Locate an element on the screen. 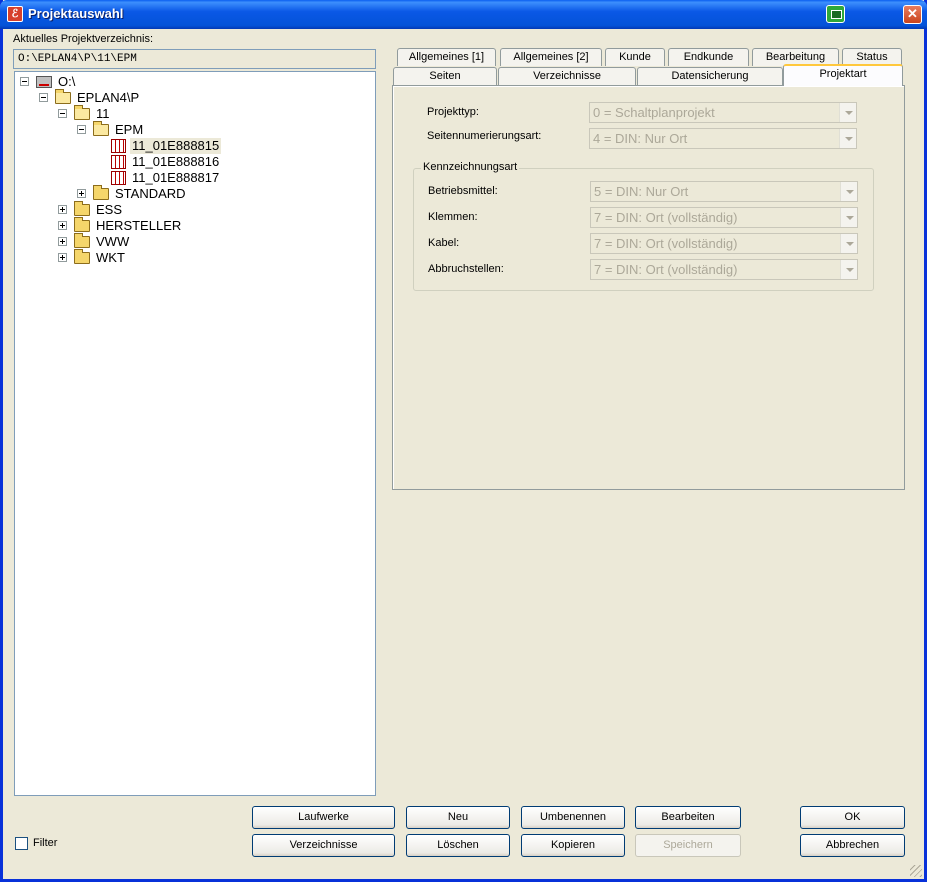 The width and height of the screenshot is (927, 882). abbrechen-button: Abbrechen is located at coordinates (852, 845).